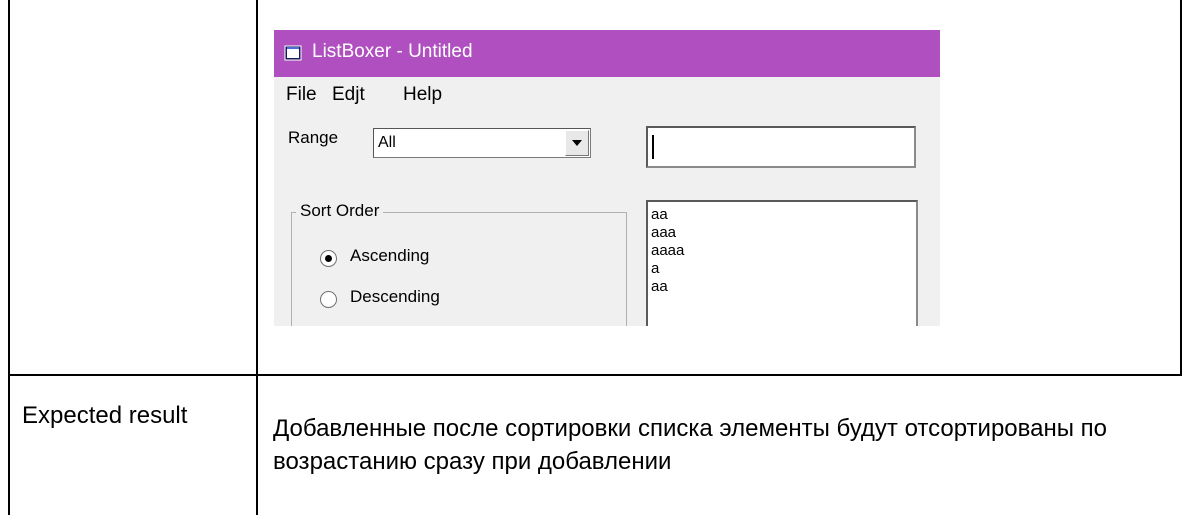 Image resolution: width=1190 pixels, height=515 pixels. What do you see at coordinates (607, 53) in the screenshot?
I see `window-titlebar: ListBoxer - Untitled` at bounding box center [607, 53].